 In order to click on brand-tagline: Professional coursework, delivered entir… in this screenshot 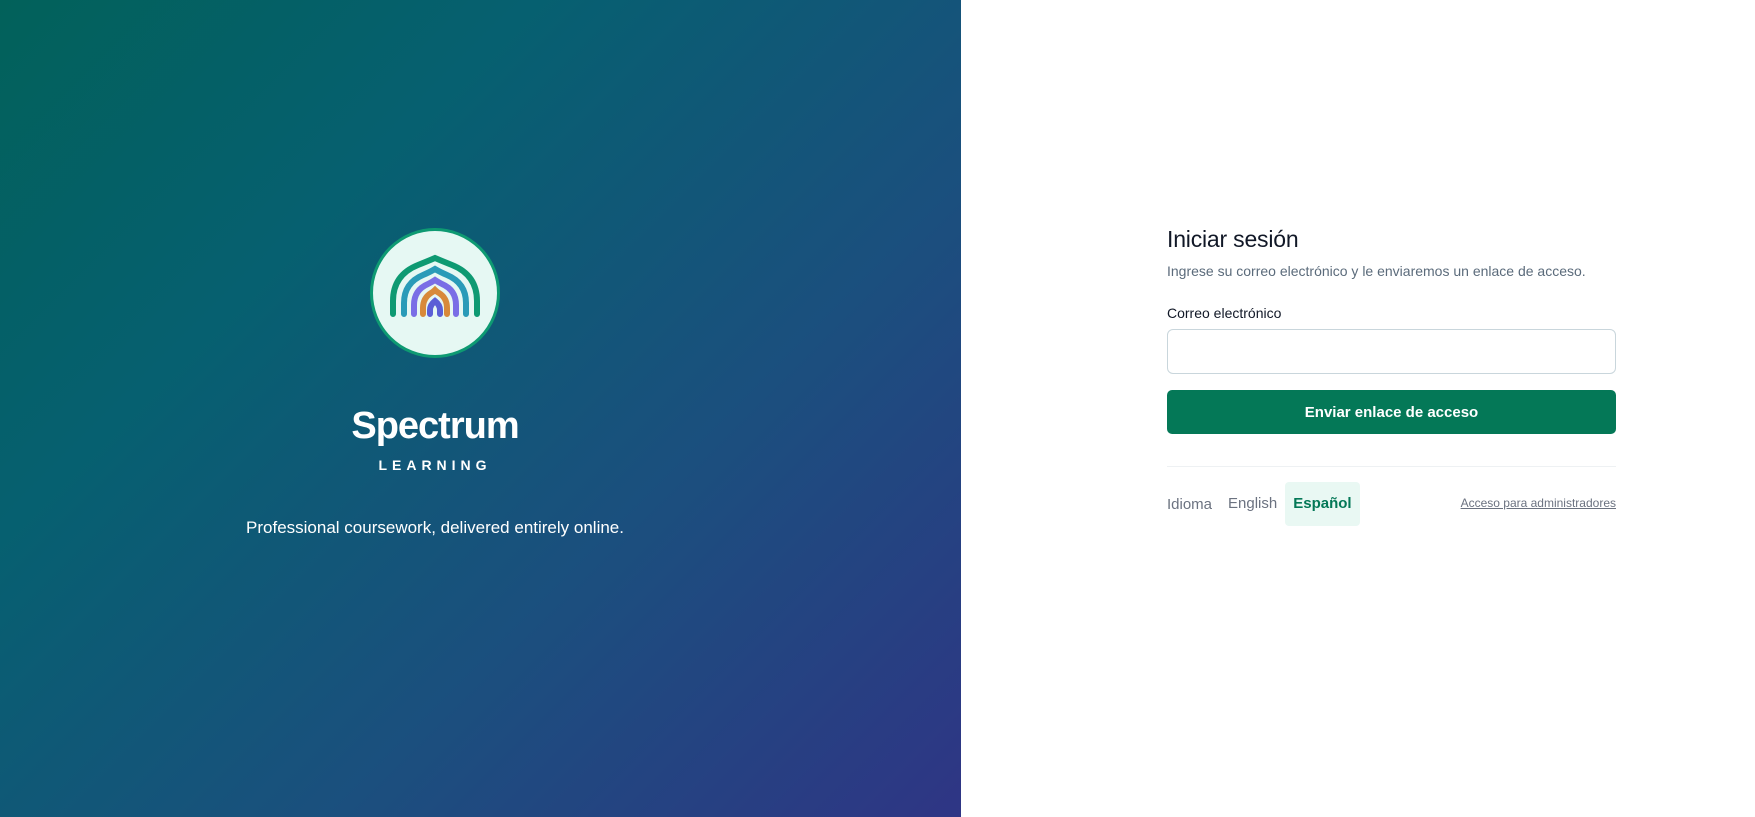, I will do `click(435, 527)`.